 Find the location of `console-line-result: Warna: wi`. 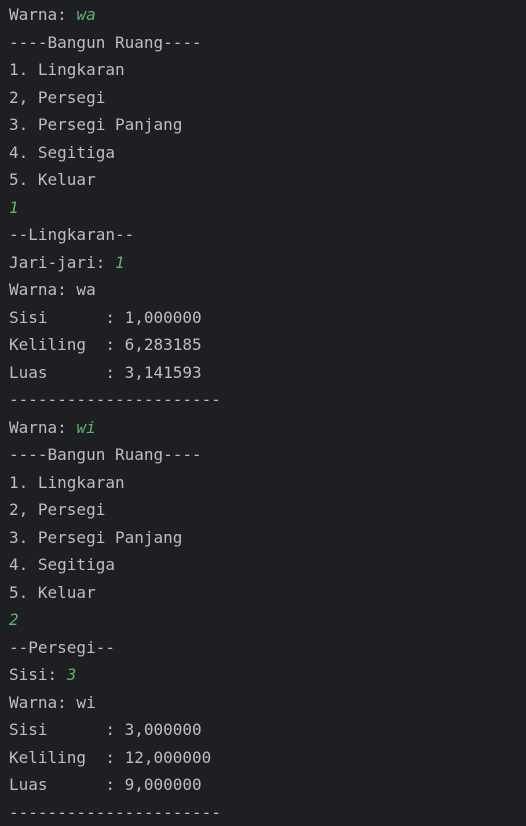

console-line-result: Warna: wi is located at coordinates (267, 703).